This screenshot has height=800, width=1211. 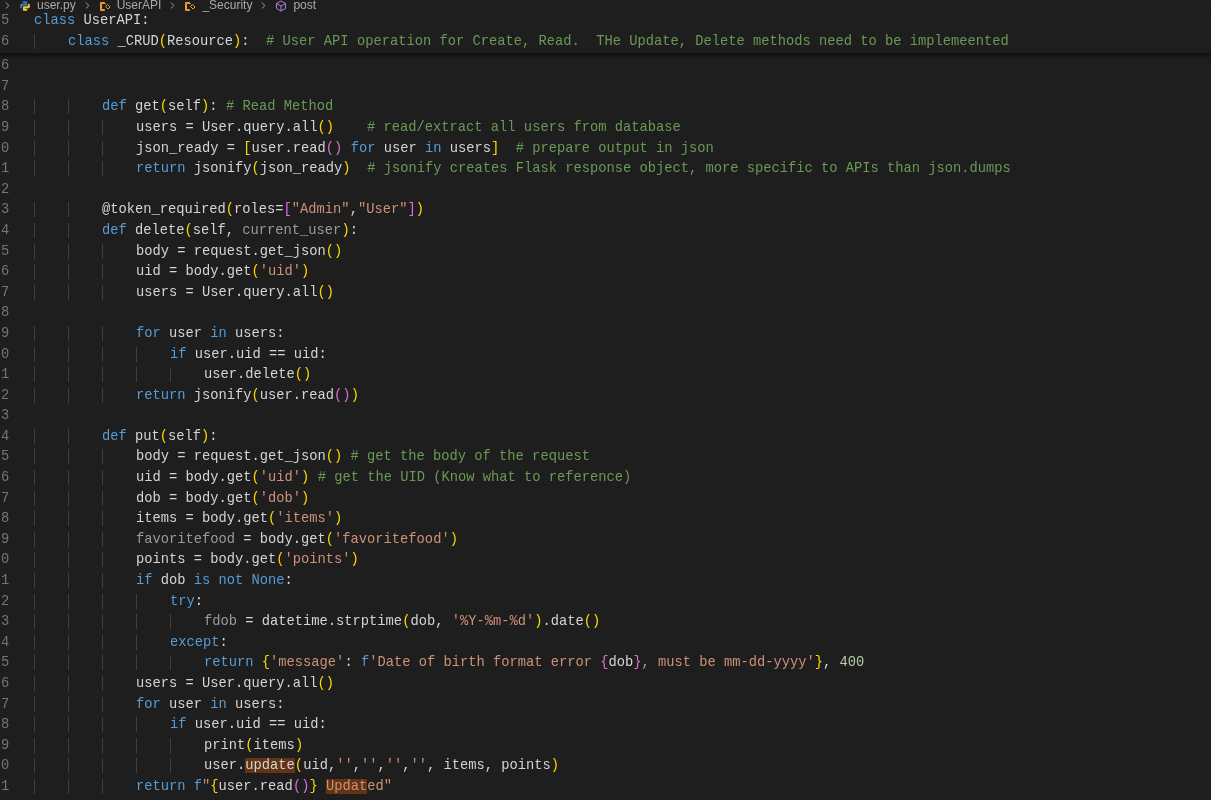 I want to click on code-line: dob = body.get('dob'), so click(x=172, y=499).